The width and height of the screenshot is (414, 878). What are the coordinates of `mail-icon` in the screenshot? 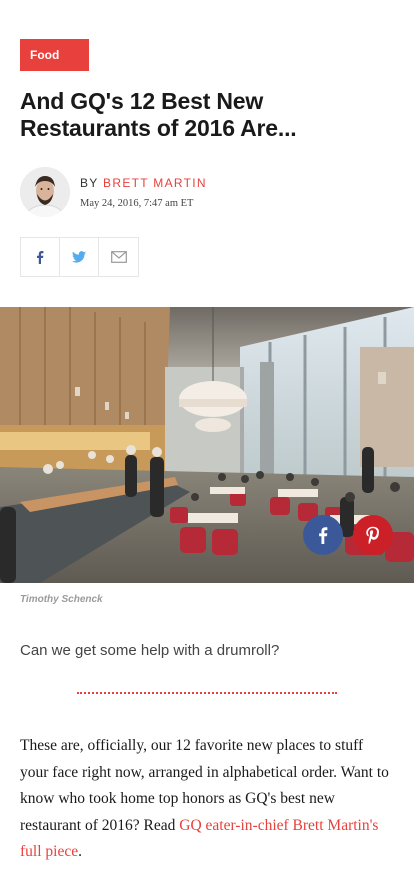 It's located at (118, 257).